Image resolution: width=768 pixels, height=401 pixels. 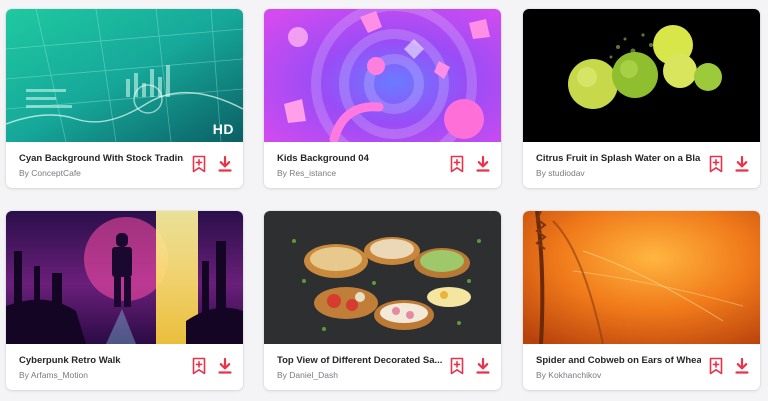 What do you see at coordinates (382, 75) in the screenshot?
I see `thumbnail-kids-background` at bounding box center [382, 75].